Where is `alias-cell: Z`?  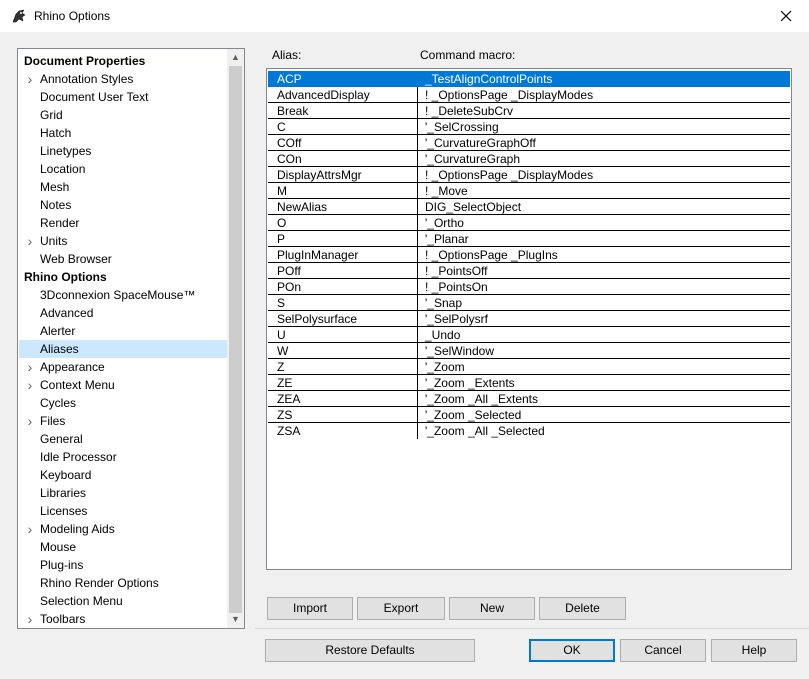 alias-cell: Z is located at coordinates (343, 367).